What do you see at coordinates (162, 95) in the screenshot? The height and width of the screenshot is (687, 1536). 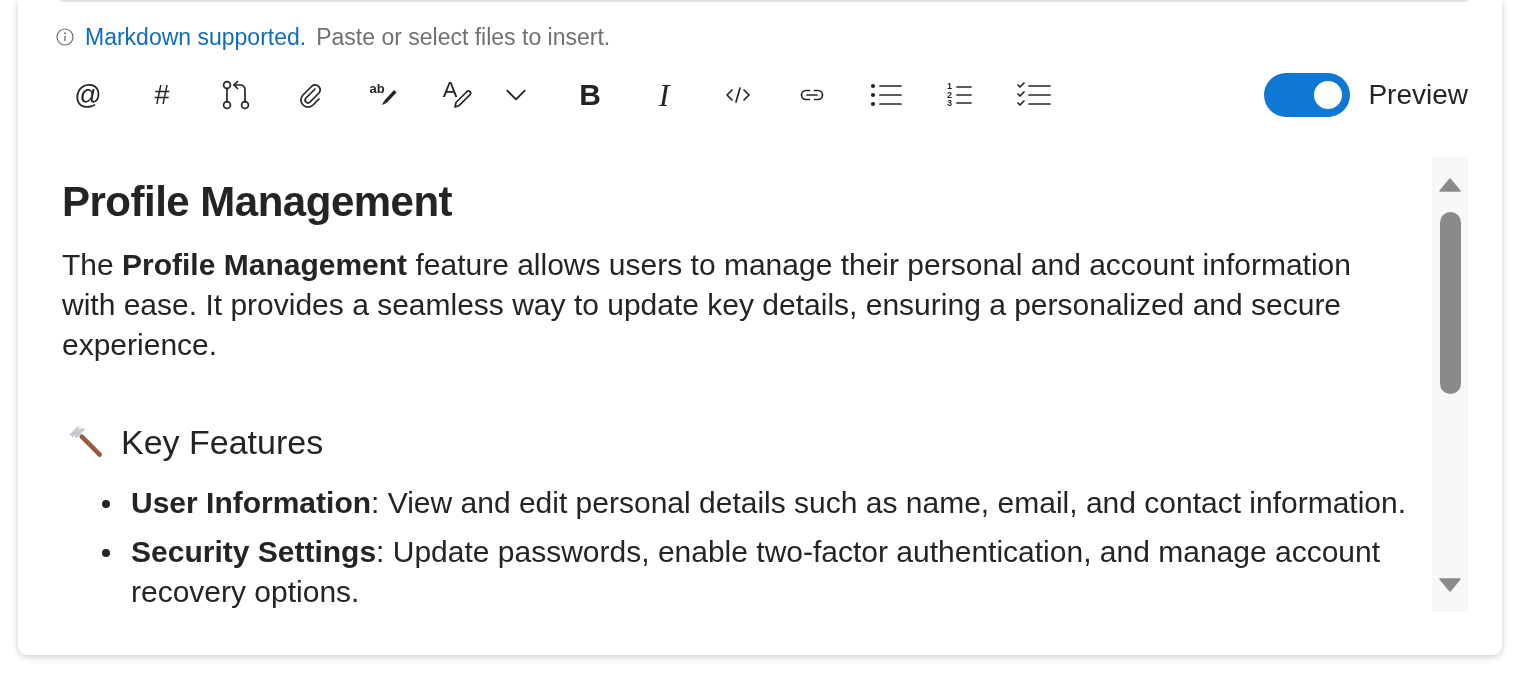 I see `hashtag-button: #` at bounding box center [162, 95].